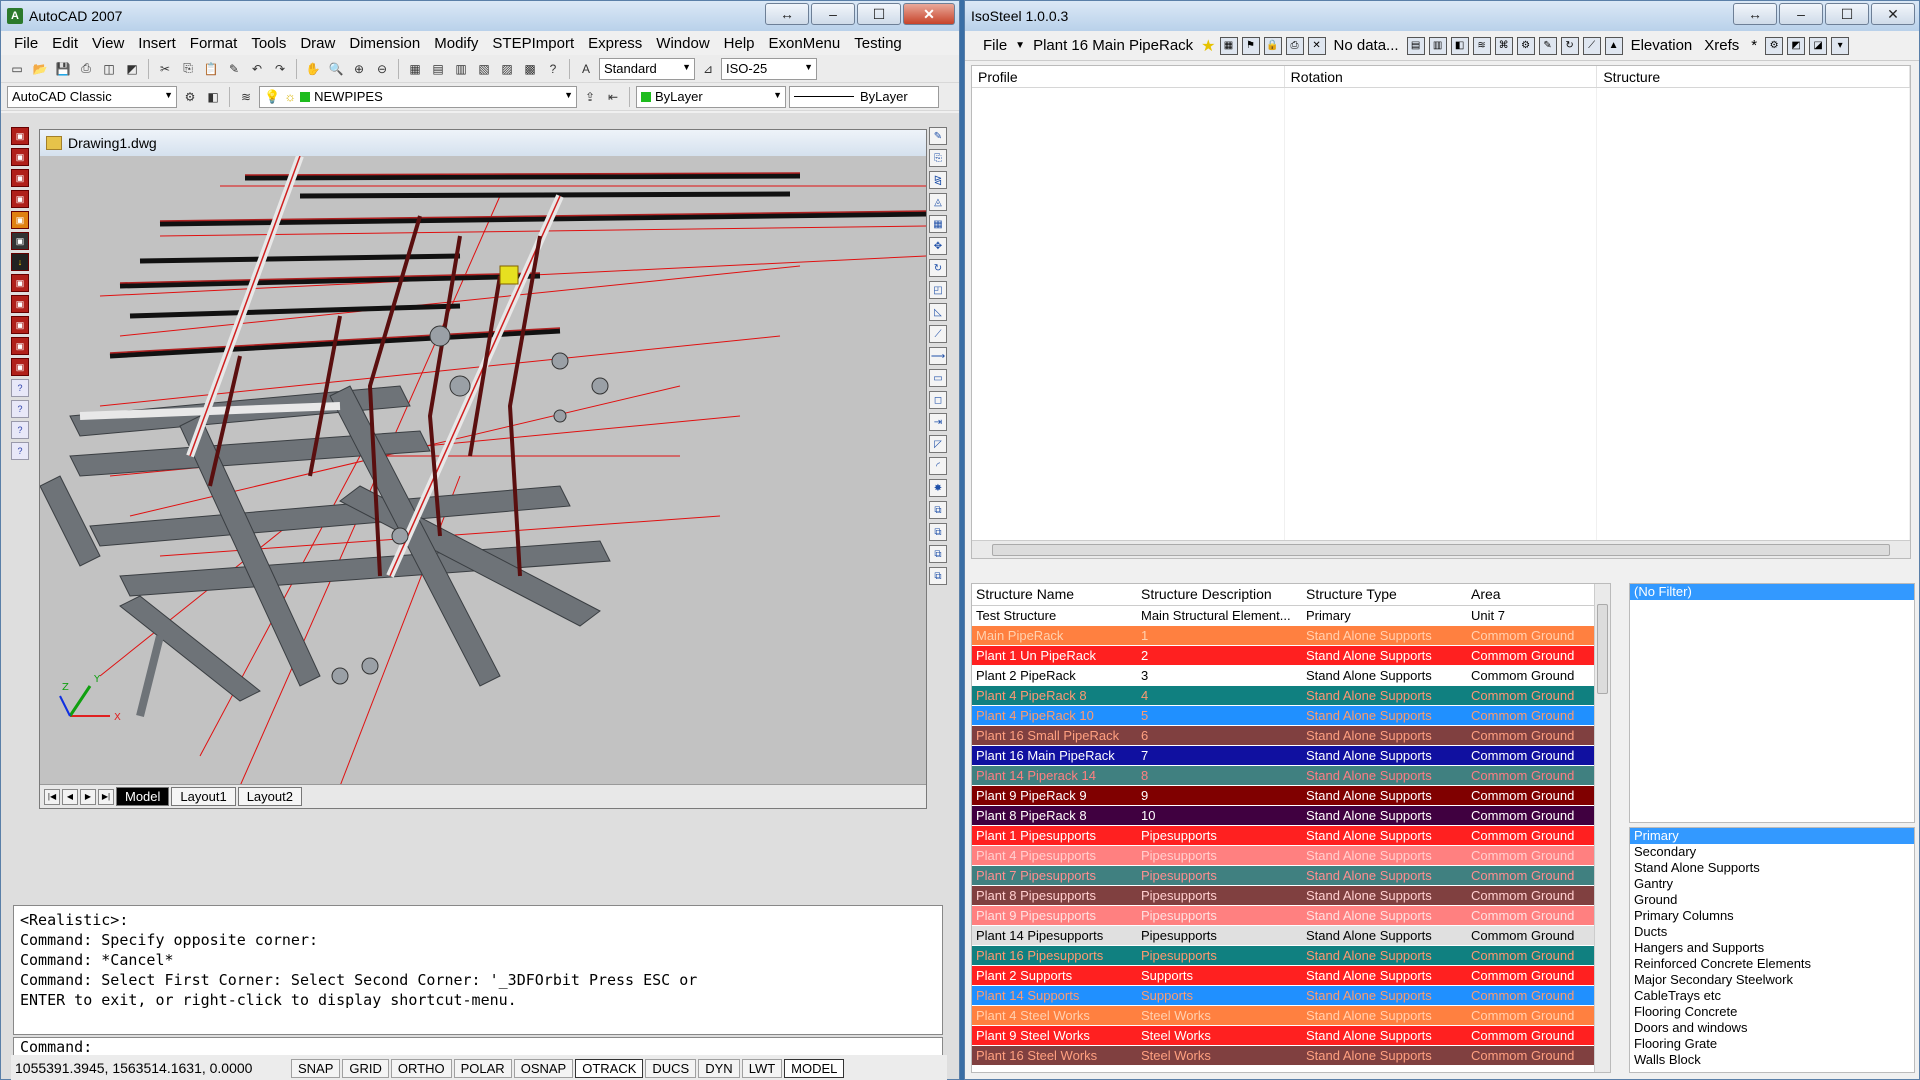 Image resolution: width=1920 pixels, height=1080 pixels. Describe the element at coordinates (1569, 45) in the screenshot. I see `refresh-icon: ↻` at that location.